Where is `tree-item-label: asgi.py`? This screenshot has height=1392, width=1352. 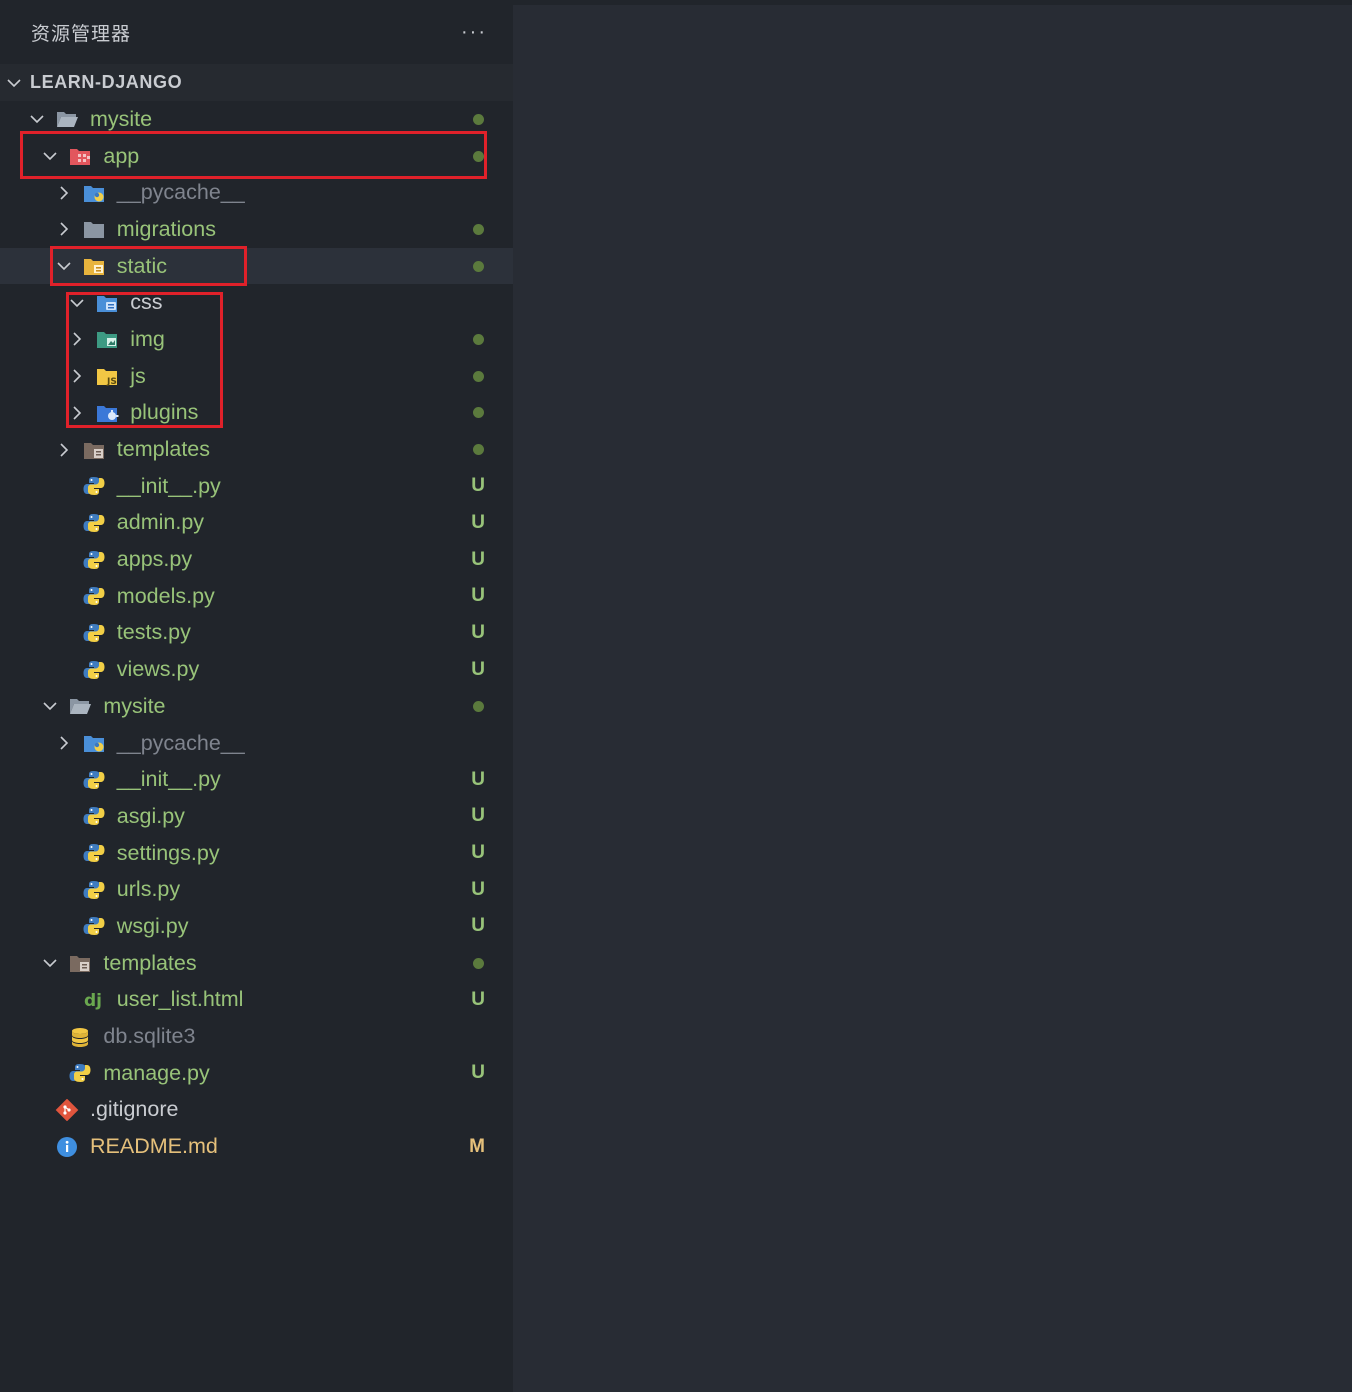
tree-item-label: asgi.py is located at coordinates (150, 815).